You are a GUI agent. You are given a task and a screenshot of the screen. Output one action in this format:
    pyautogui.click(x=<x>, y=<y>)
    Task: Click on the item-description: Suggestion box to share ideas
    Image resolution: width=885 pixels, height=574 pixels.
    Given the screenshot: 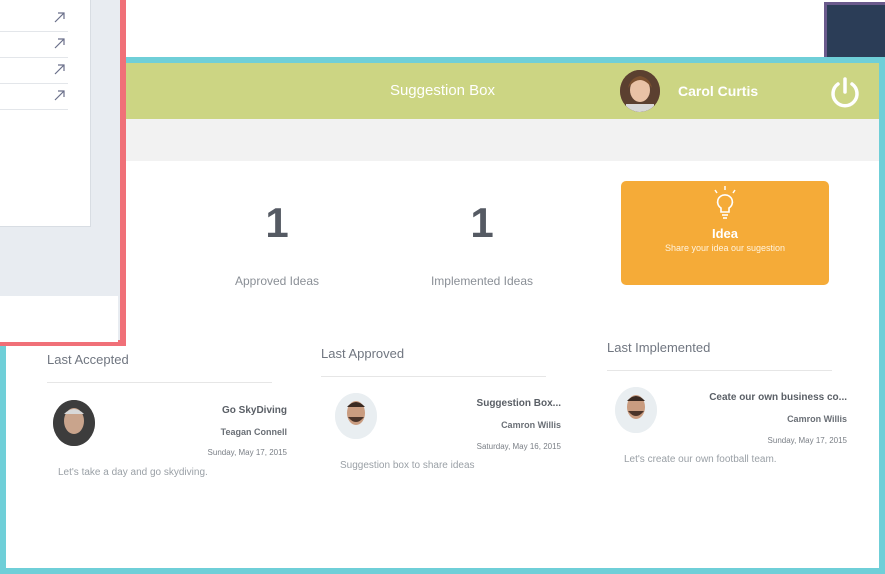 What is the action you would take?
    pyautogui.click(x=407, y=465)
    